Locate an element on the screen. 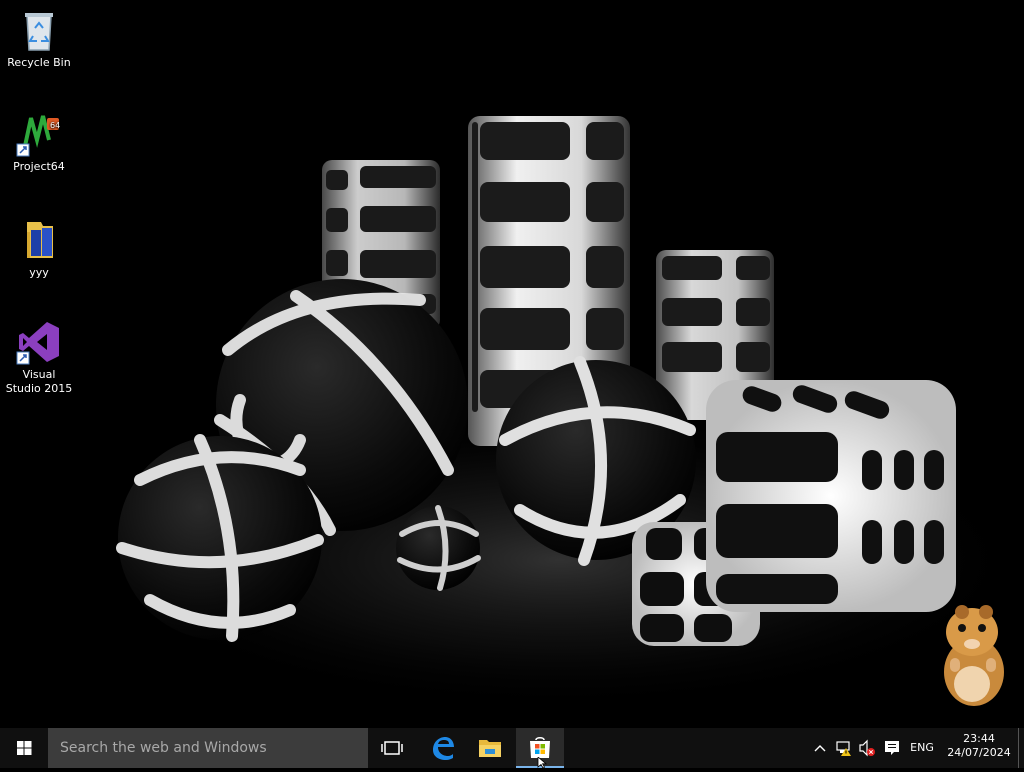  edge-button is located at coordinates (442, 748).